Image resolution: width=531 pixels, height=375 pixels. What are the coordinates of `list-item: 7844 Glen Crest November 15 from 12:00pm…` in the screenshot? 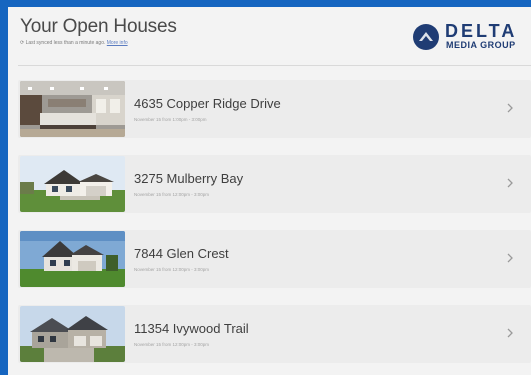 It's located at (274, 259).